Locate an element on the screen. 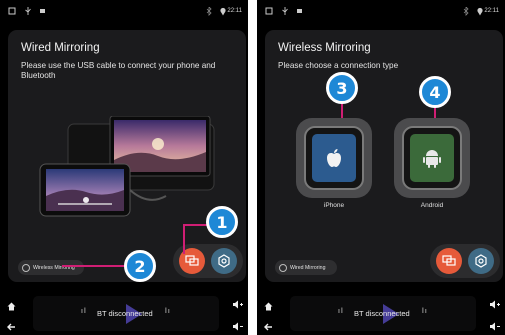 This screenshot has width=505, height=335. iphone-option is located at coordinates (334, 158).